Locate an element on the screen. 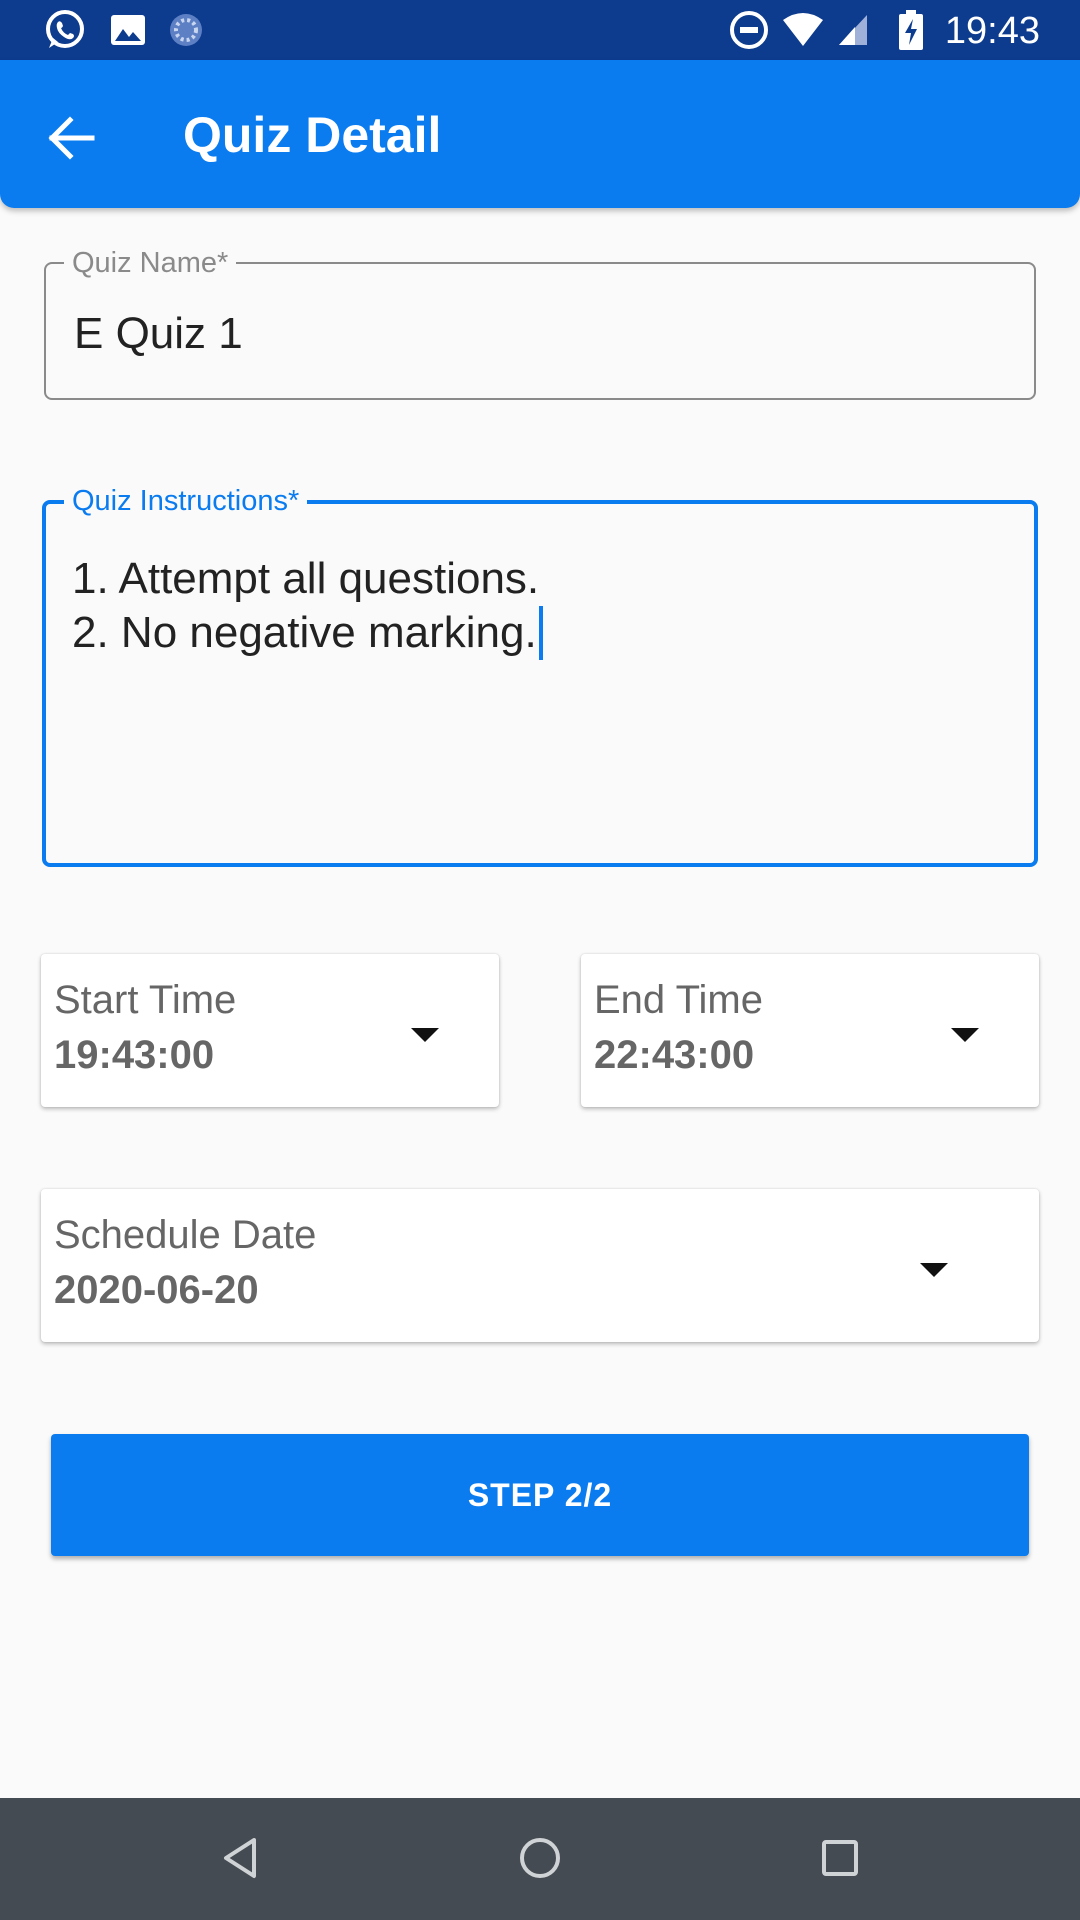  wifi-icon is located at coordinates (803, 30).